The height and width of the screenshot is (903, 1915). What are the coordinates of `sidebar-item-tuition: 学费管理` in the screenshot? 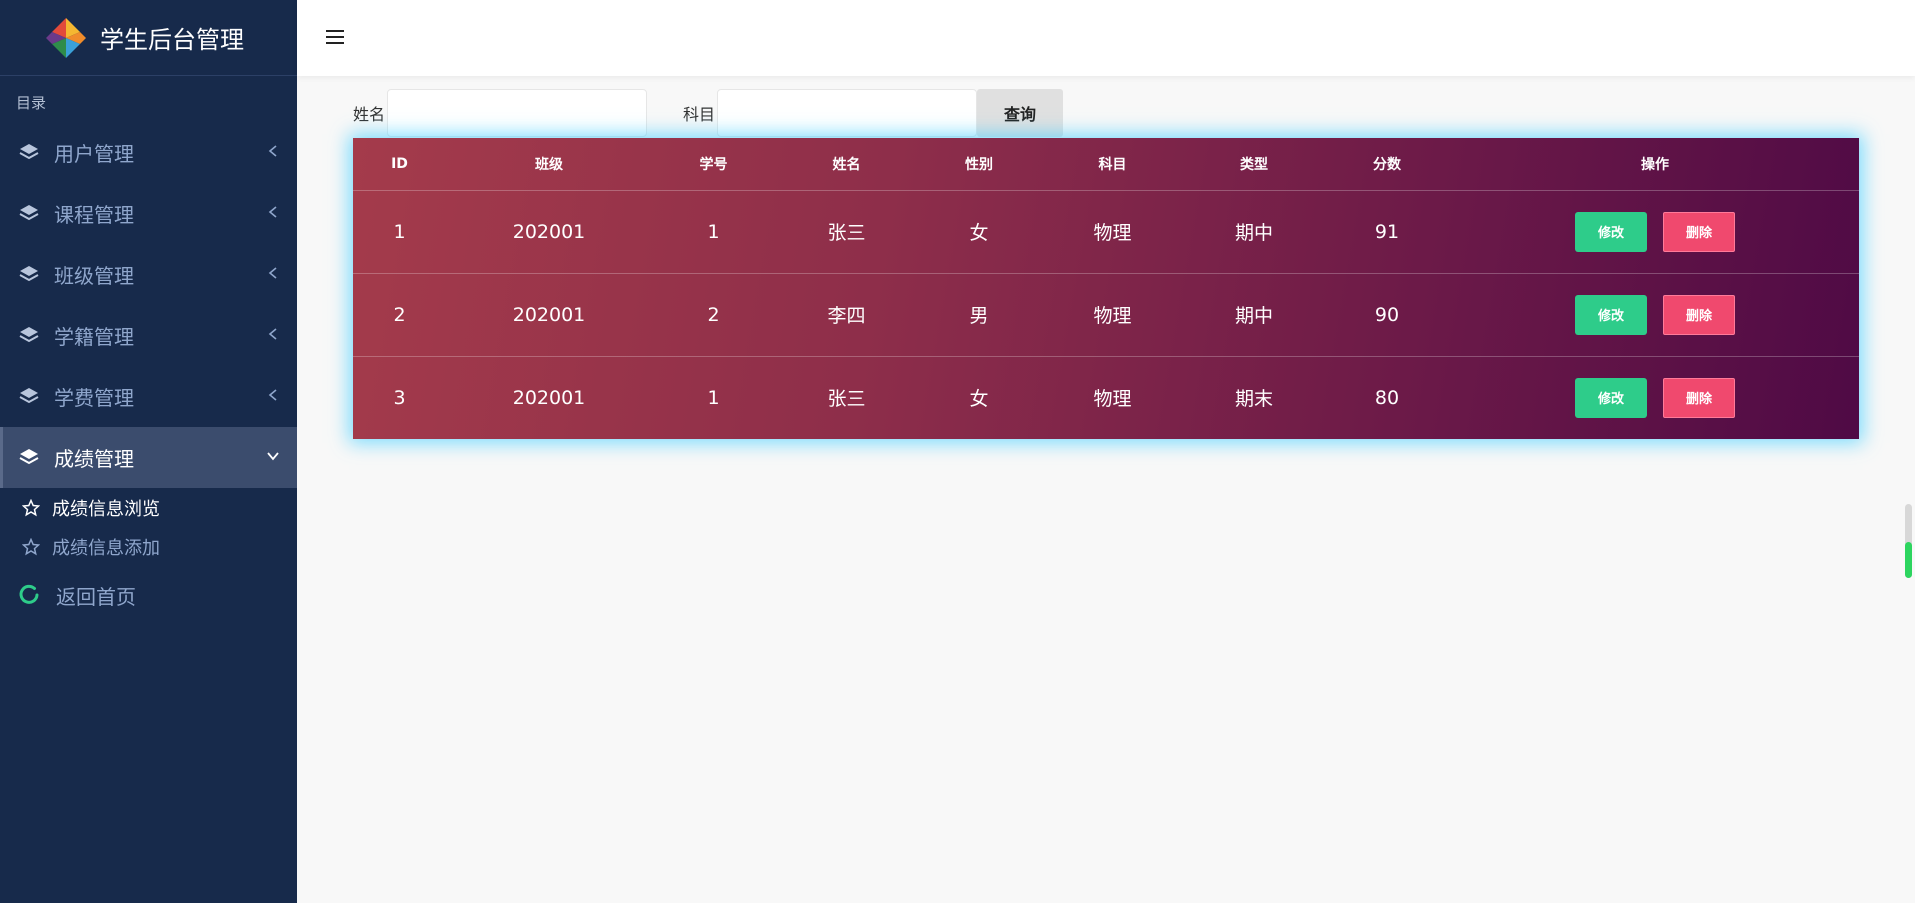 It's located at (148, 396).